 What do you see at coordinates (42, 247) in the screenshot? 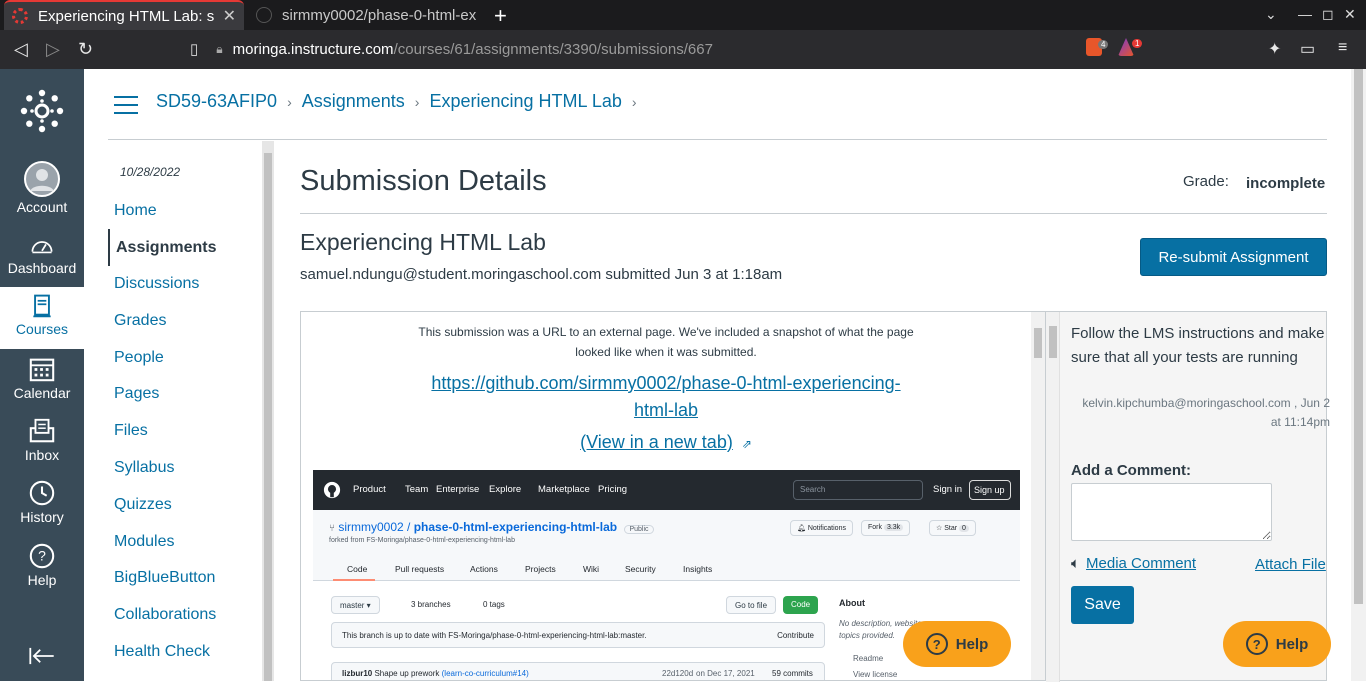
I see `dashboard-icon` at bounding box center [42, 247].